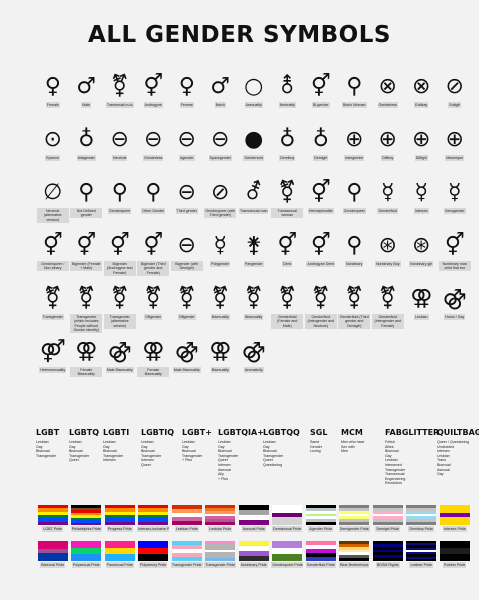 This screenshot has width=479, height=600. I want to click on acronym-heading: FABGLITTER, so click(412, 432).